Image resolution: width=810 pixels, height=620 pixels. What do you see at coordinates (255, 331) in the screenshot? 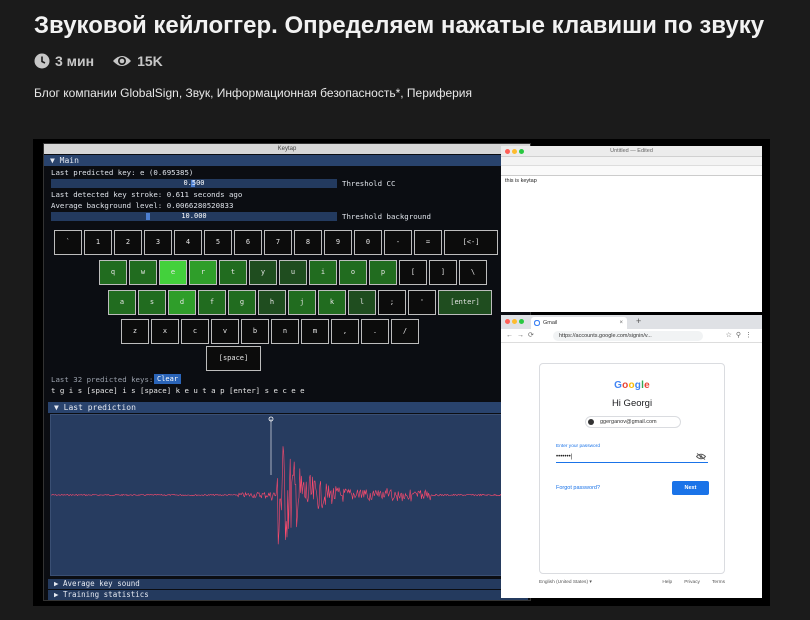
I see `key-b: b` at bounding box center [255, 331].